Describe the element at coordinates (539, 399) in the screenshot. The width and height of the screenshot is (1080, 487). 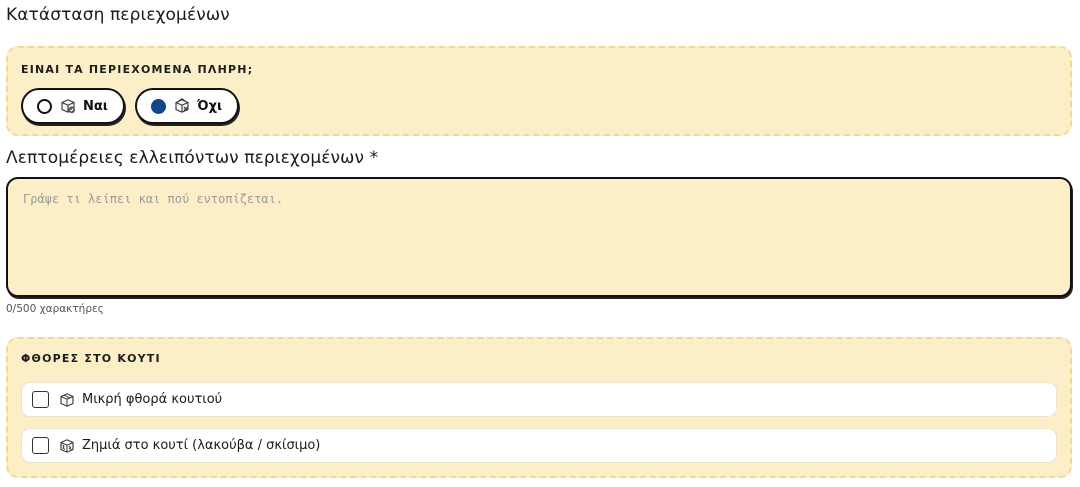
I see `minor-box-damage-option: Μικρή φθορά κουτιού` at that location.